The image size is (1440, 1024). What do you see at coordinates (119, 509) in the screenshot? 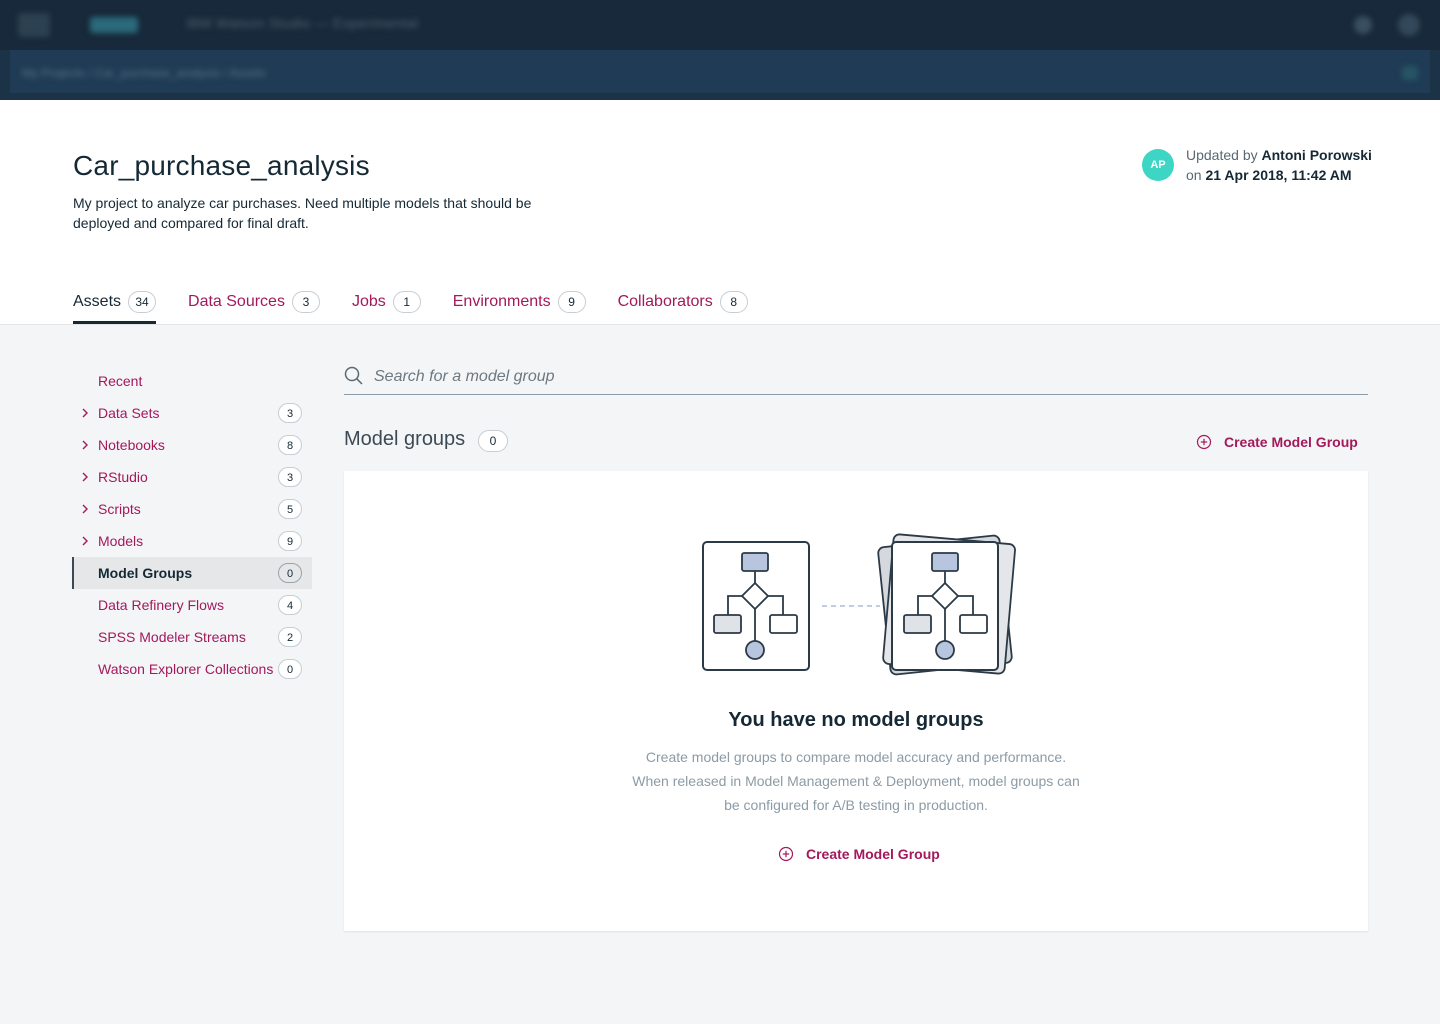
I see `sidebar-item-label: Scripts` at bounding box center [119, 509].